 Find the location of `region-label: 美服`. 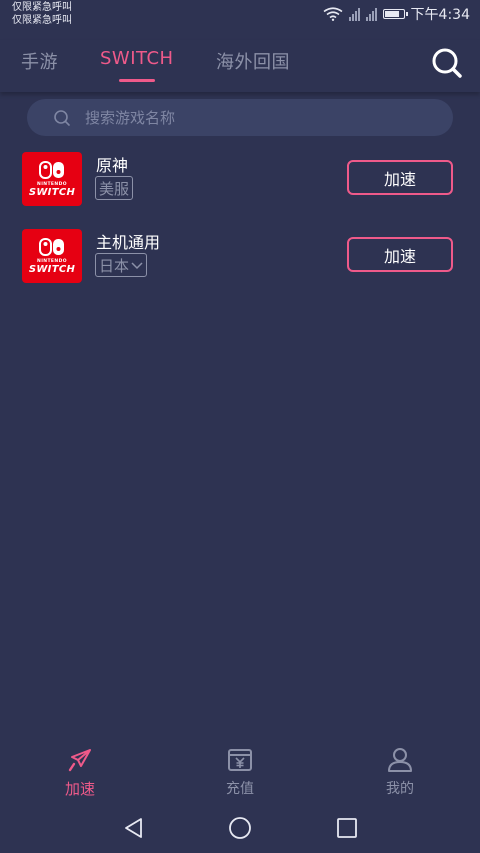

region-label: 美服 is located at coordinates (114, 188).